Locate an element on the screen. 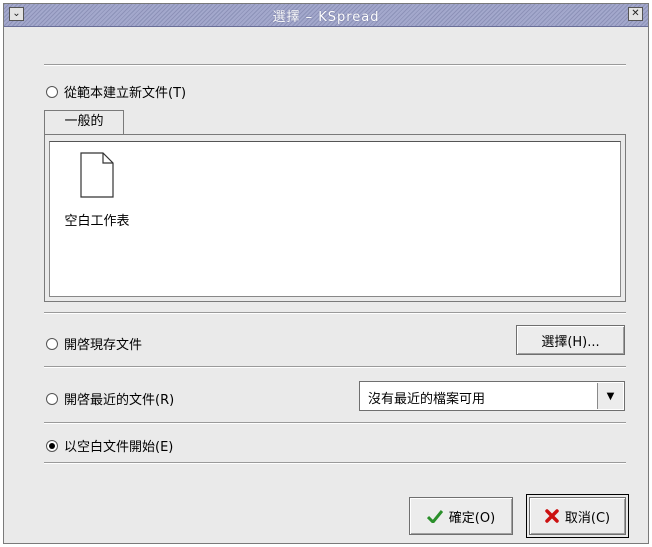 The width and height of the screenshot is (652, 547). ok-button-label: 確定(O) is located at coordinates (472, 518).